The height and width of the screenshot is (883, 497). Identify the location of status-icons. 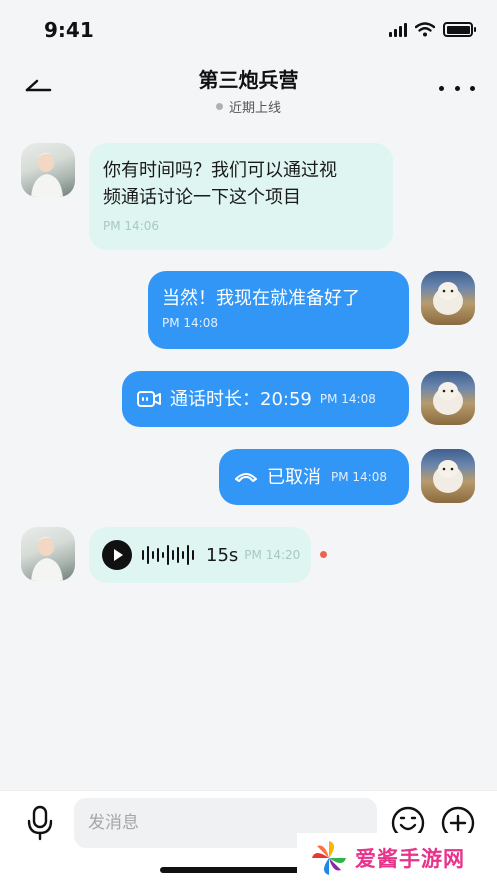
(432, 29).